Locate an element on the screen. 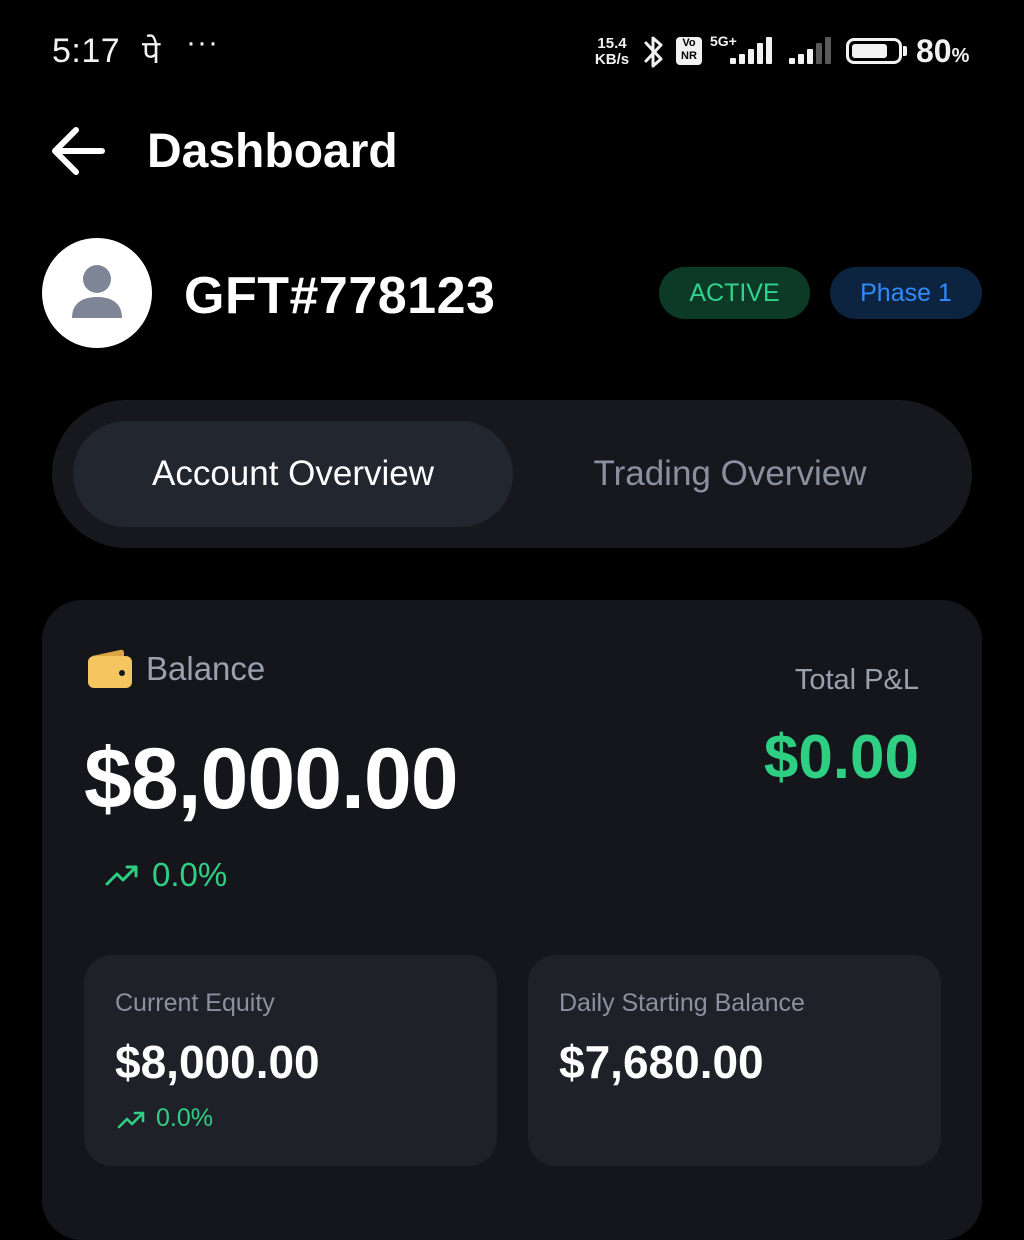 Image resolution: width=1024 pixels, height=1240 pixels. battery-icon is located at coordinates (874, 51).